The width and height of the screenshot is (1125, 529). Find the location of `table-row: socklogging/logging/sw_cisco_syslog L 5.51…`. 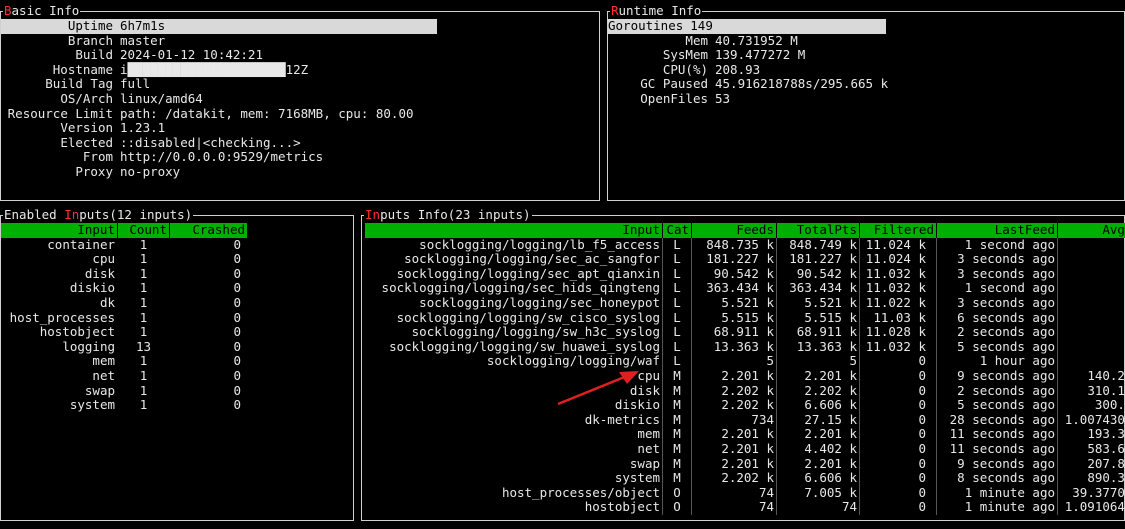

table-row: socklogging/logging/sw_cisco_syslog L 5.51… is located at coordinates (745, 317).